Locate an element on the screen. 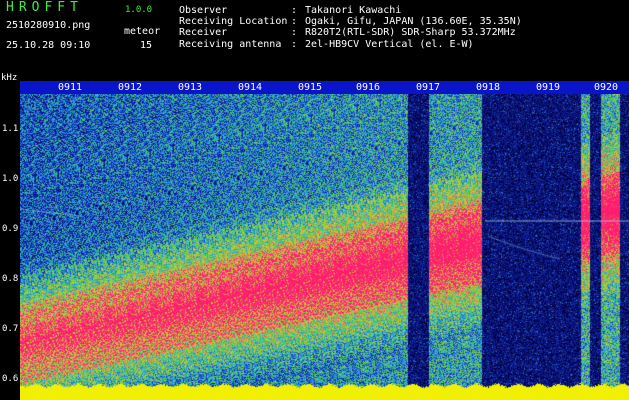  x-tick-label: 0911 is located at coordinates (70, 87).